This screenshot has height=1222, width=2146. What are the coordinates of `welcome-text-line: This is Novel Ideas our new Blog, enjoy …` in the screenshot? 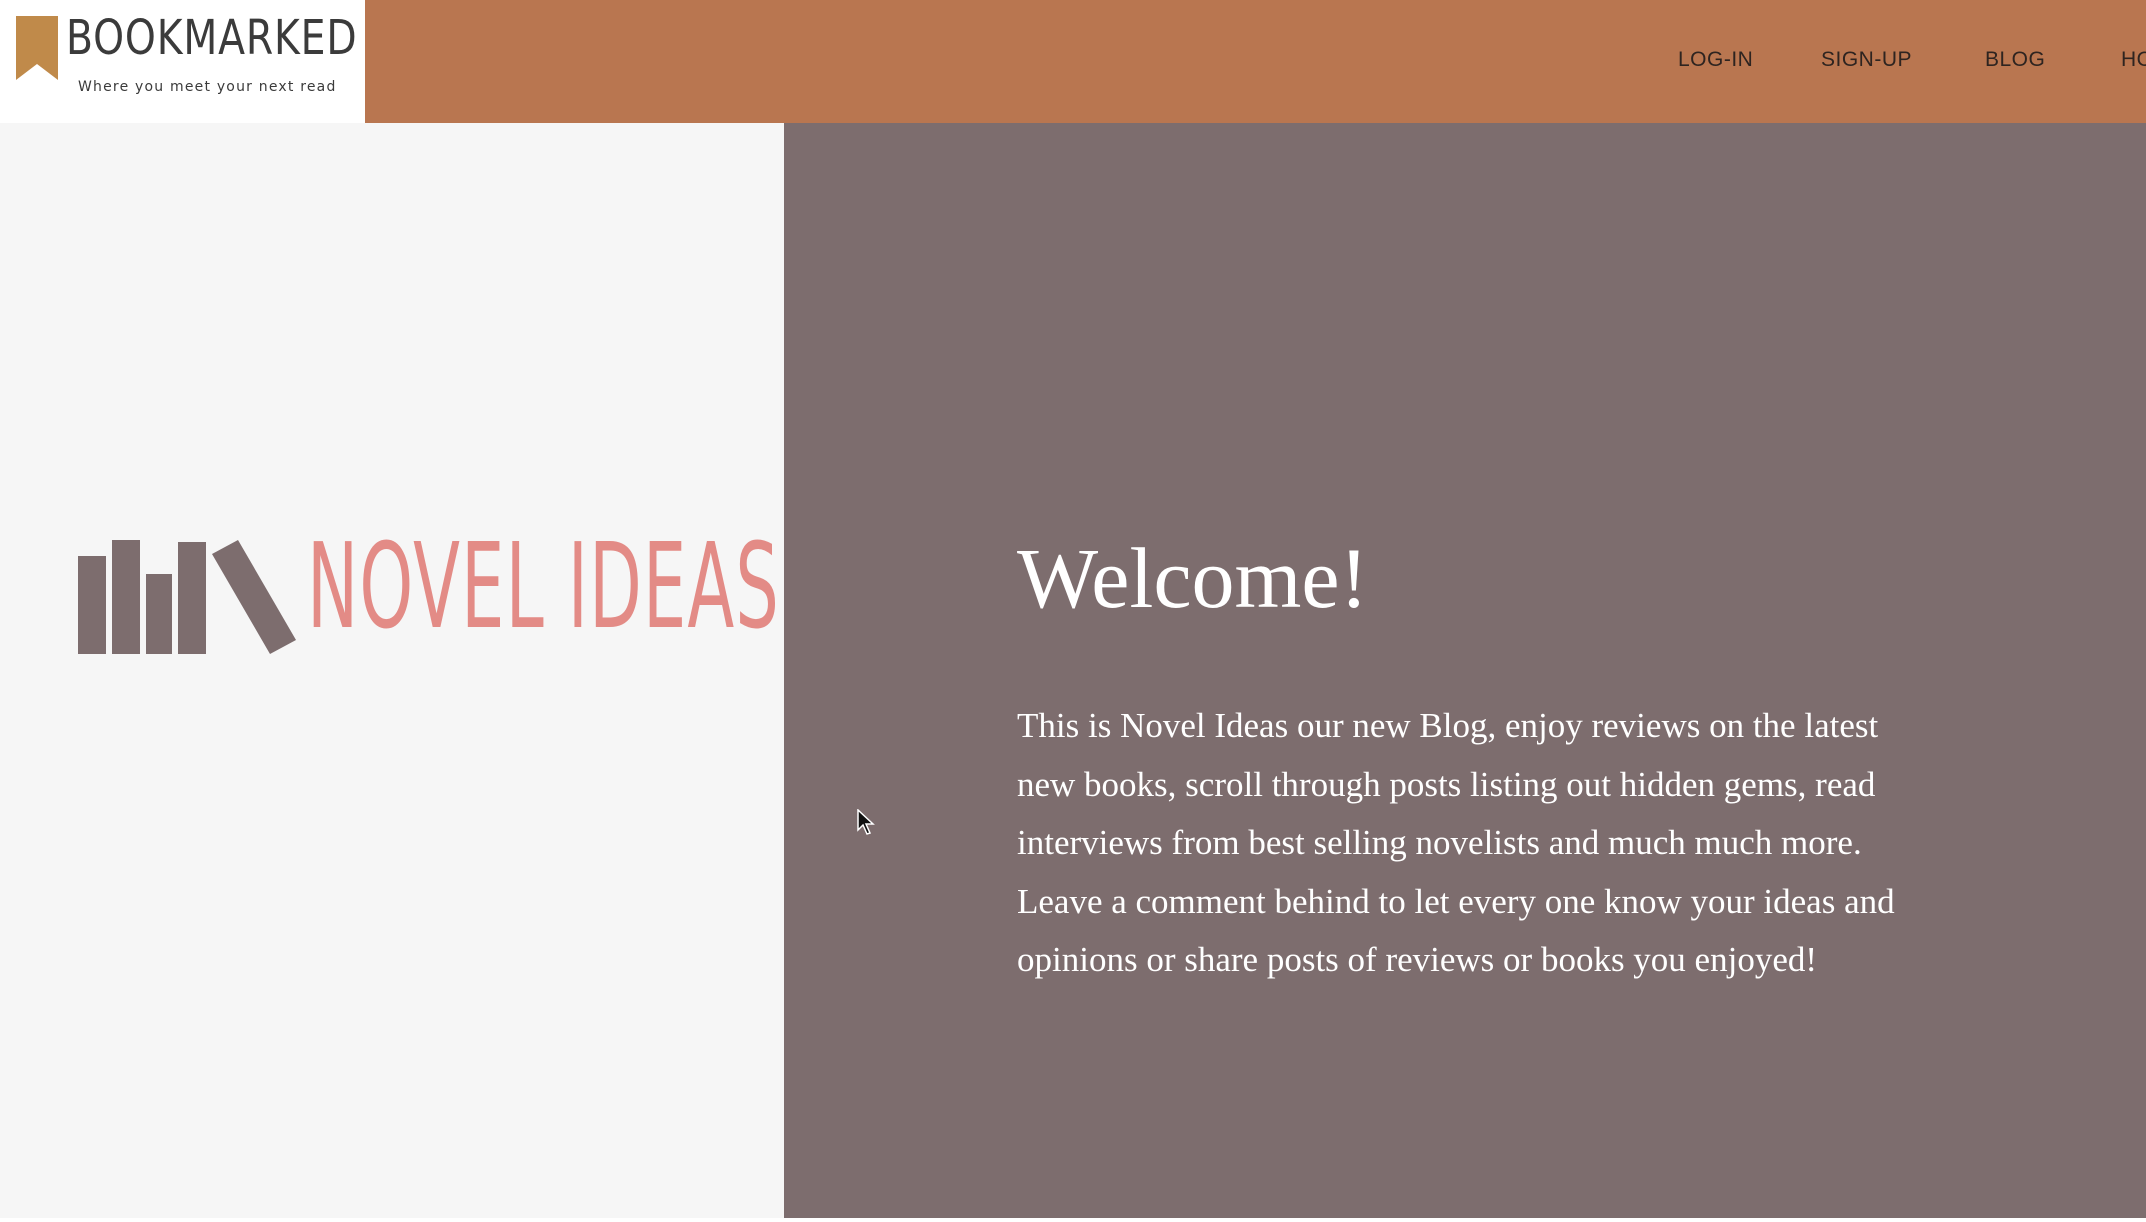 It's located at (1448, 725).